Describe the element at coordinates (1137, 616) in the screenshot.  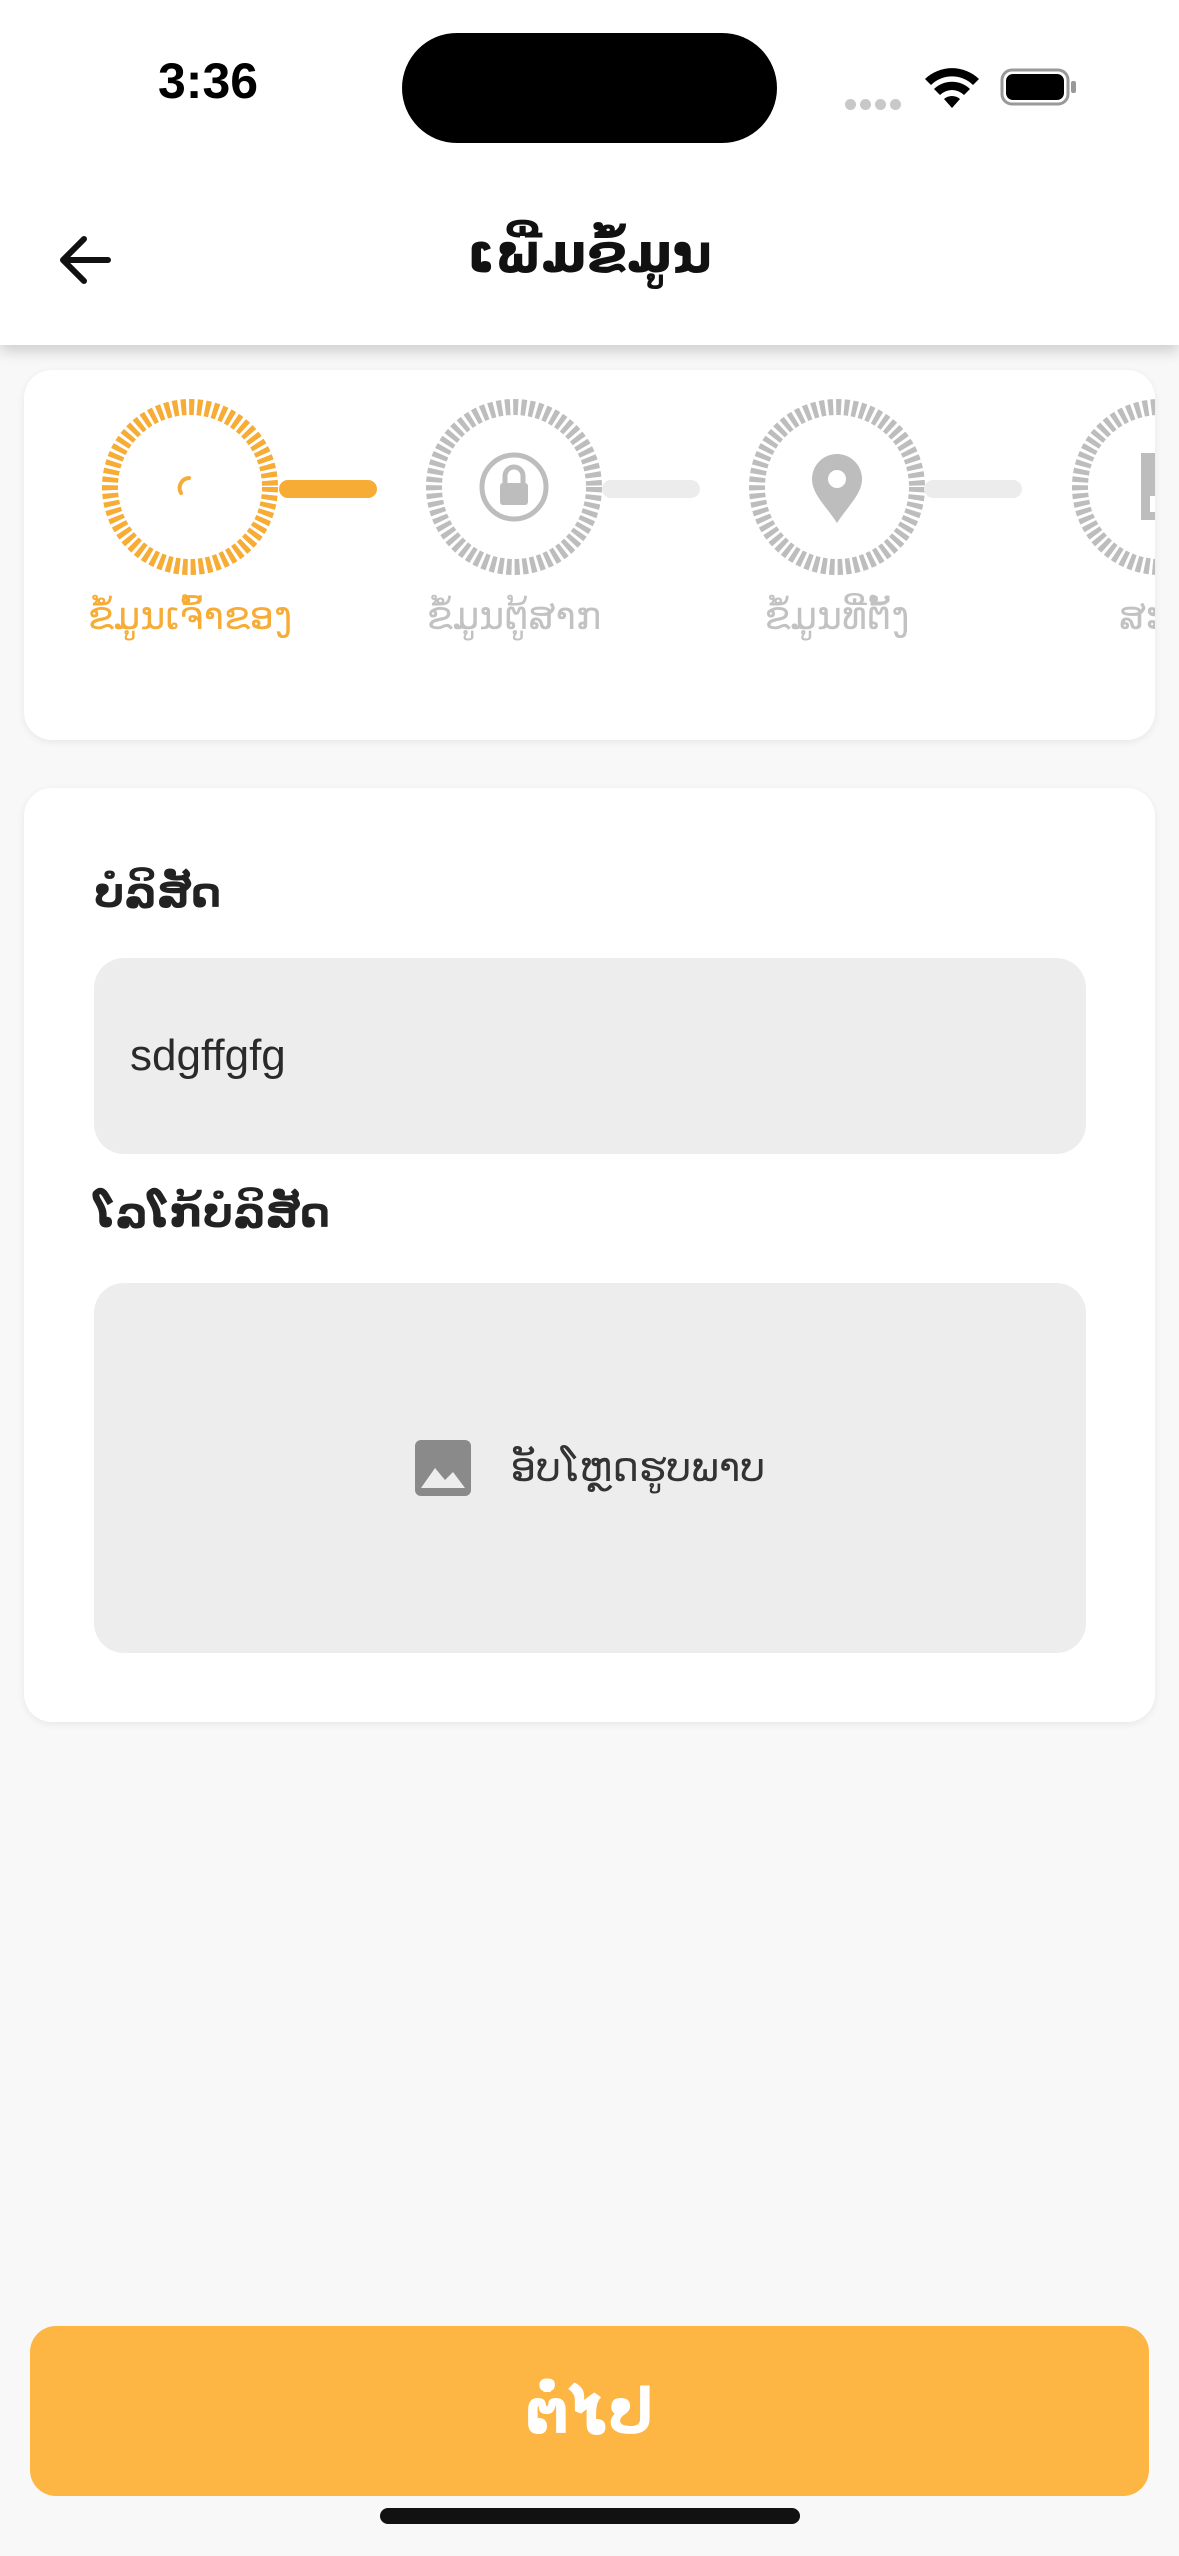
I see `step-label-summary: ສະຫຼ` at that location.